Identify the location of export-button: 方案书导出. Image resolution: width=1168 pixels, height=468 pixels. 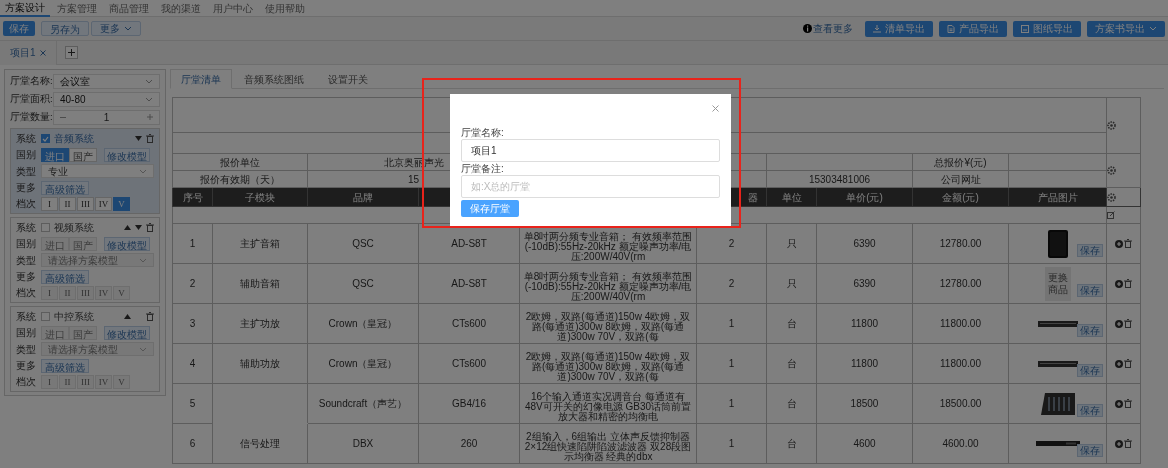
(1126, 28).